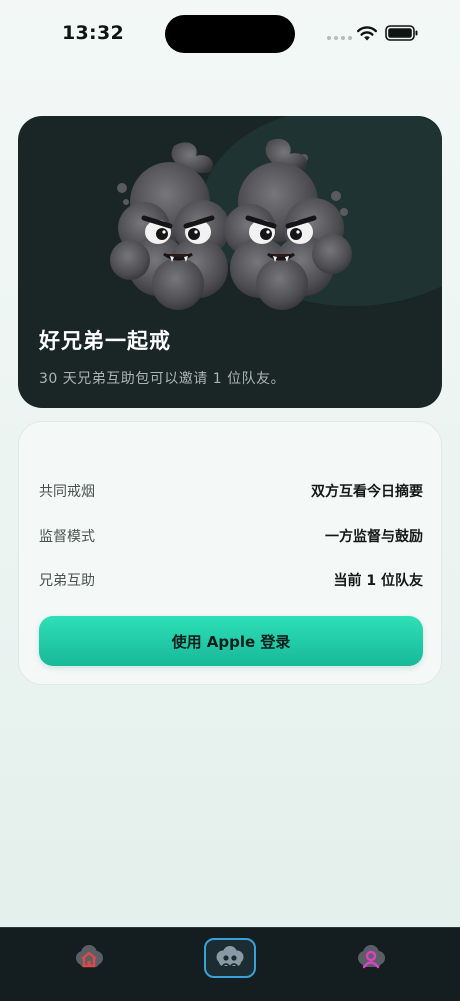 The width and height of the screenshot is (460, 1001). I want to click on tab-profile, so click(371, 958).